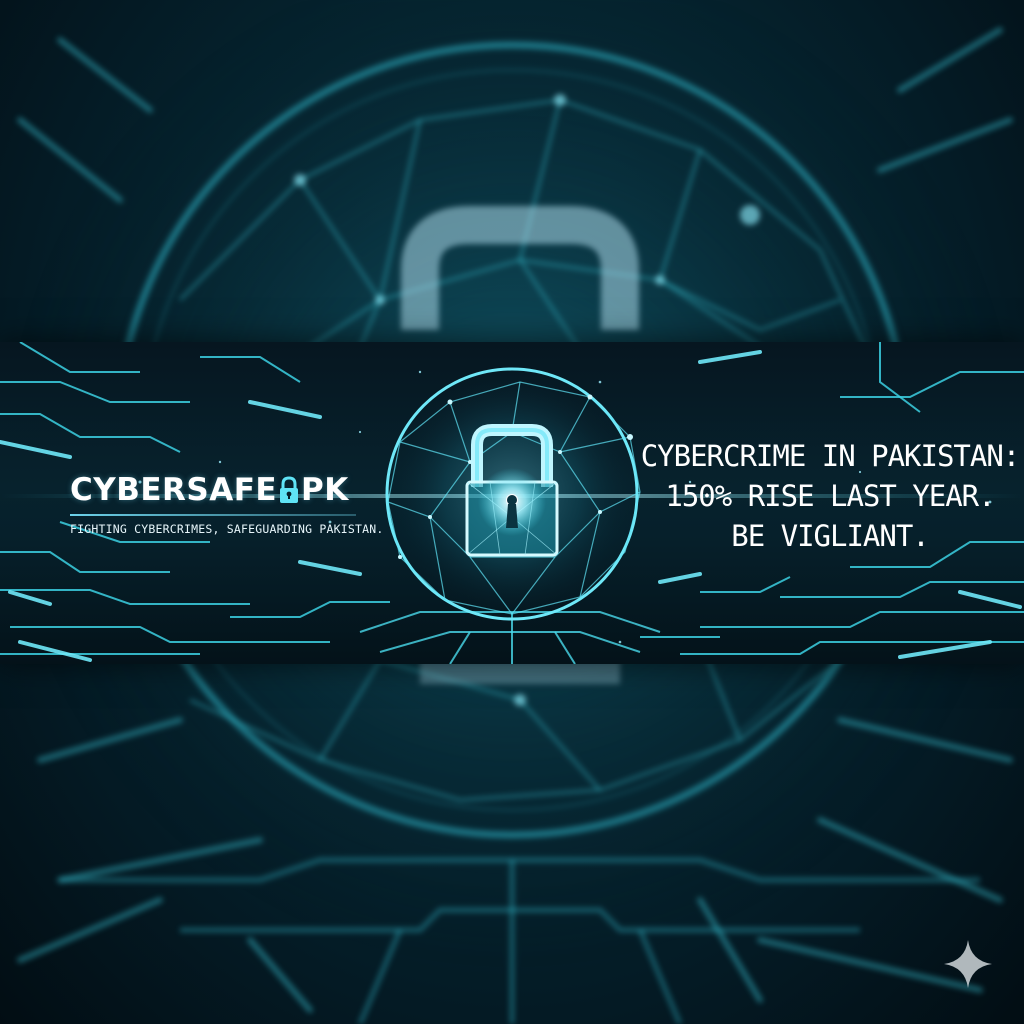 Image resolution: width=1024 pixels, height=1024 pixels. I want to click on brand-divider, so click(213, 515).